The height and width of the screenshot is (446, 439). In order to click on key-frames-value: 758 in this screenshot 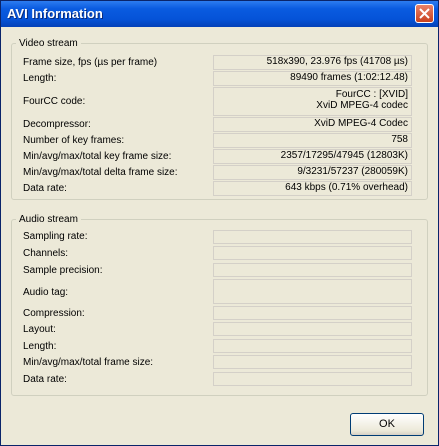, I will do `click(312, 140)`.